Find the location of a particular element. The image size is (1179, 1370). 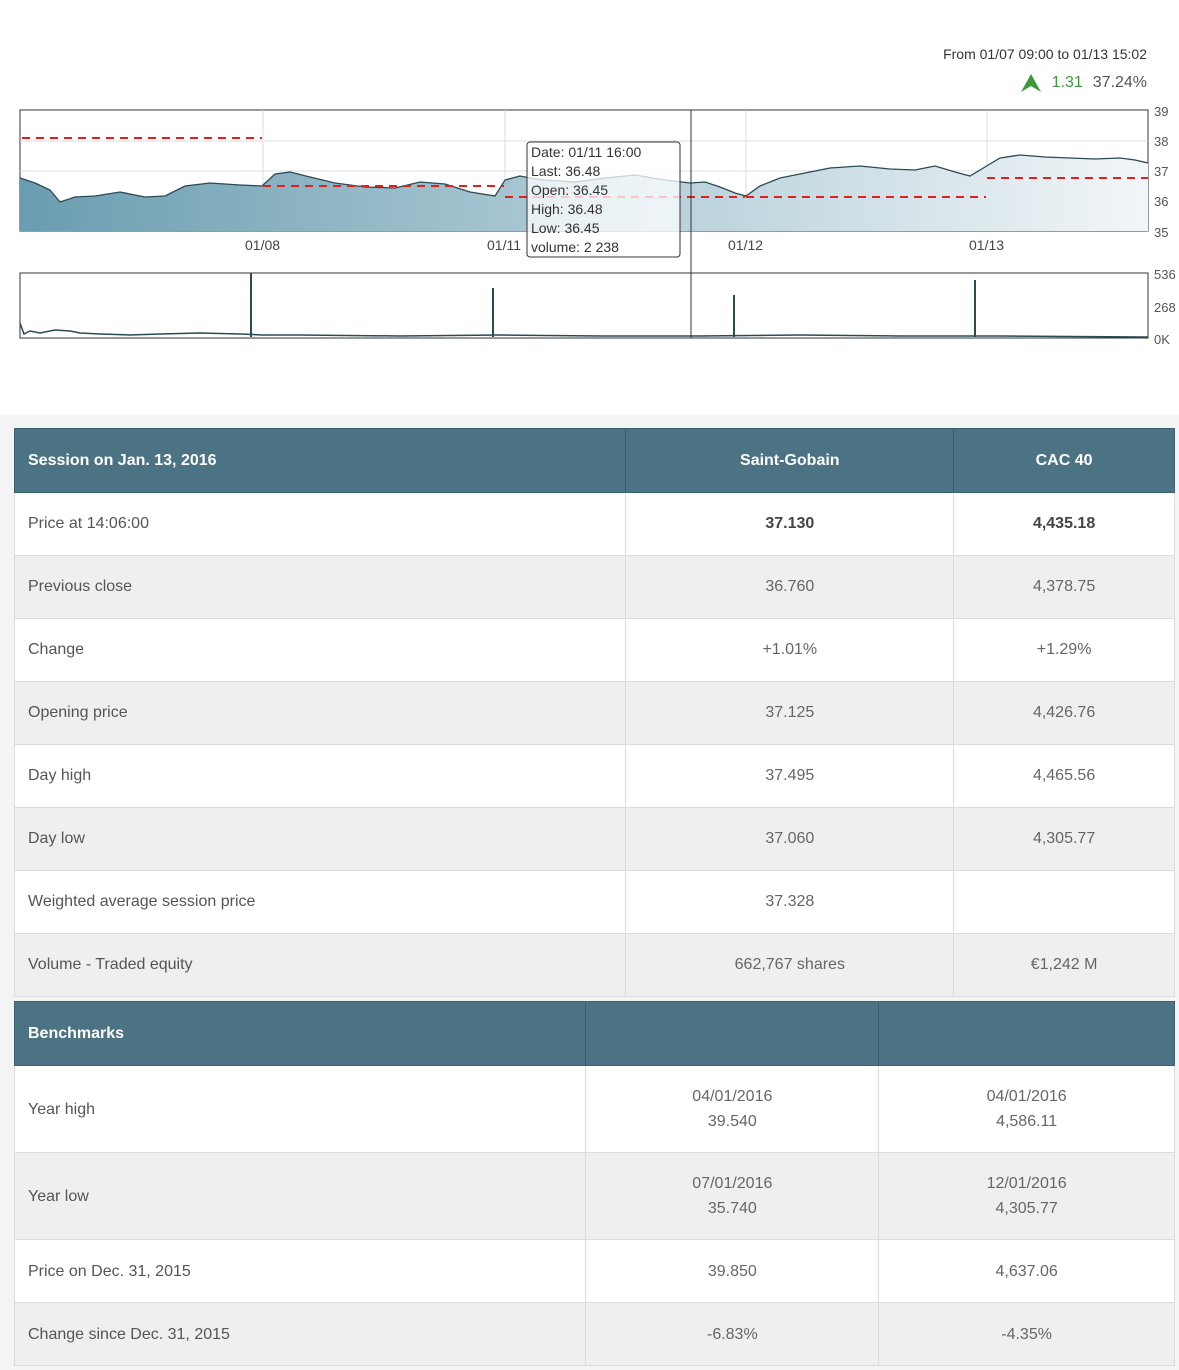

cac-value: 4,586.11 is located at coordinates (1027, 1121).